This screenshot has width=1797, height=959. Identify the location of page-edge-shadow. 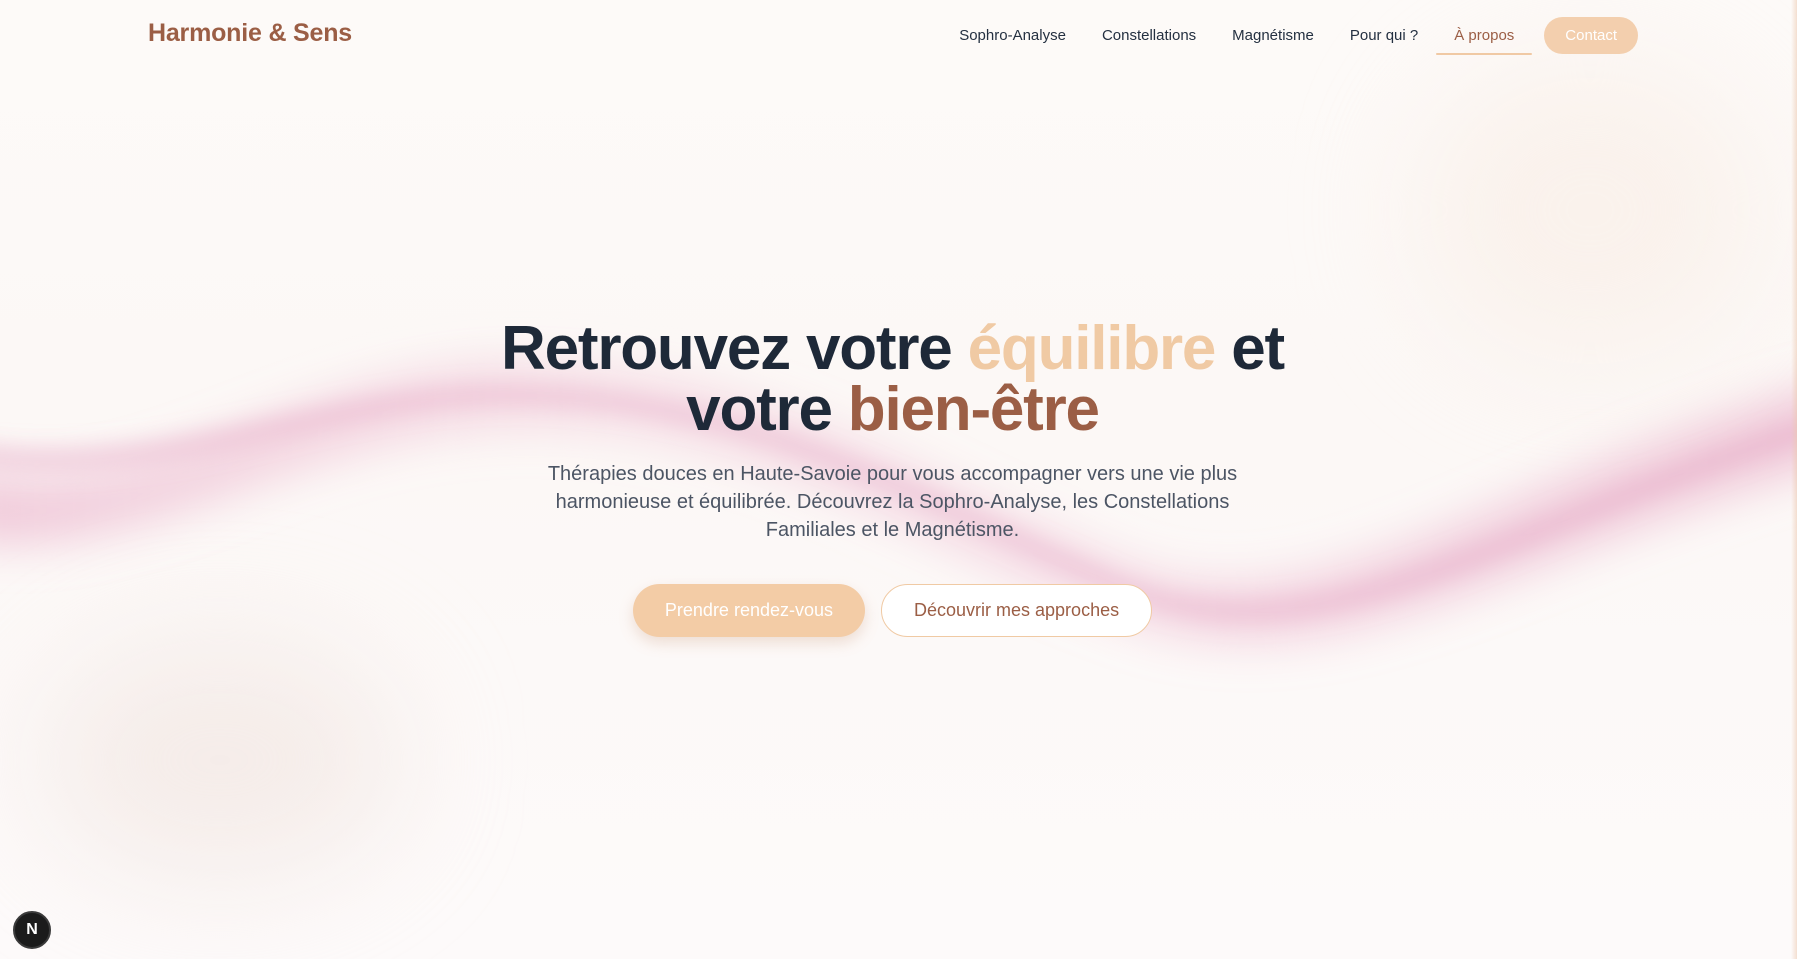
(1794, 479).